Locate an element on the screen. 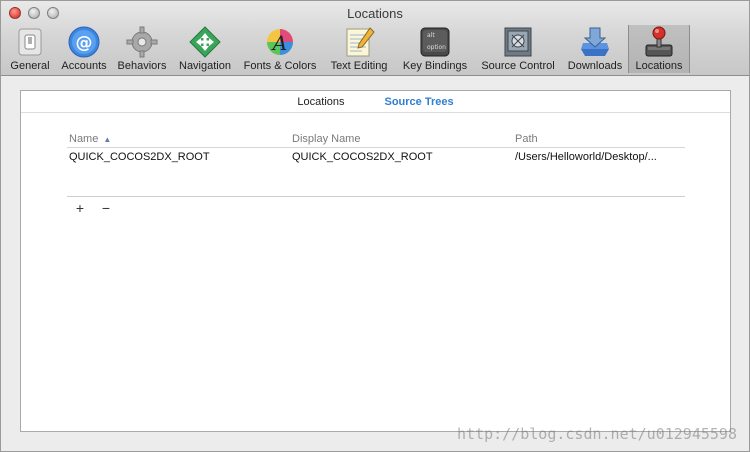 The height and width of the screenshot is (452, 750). light-switch-icon is located at coordinates (30, 42).